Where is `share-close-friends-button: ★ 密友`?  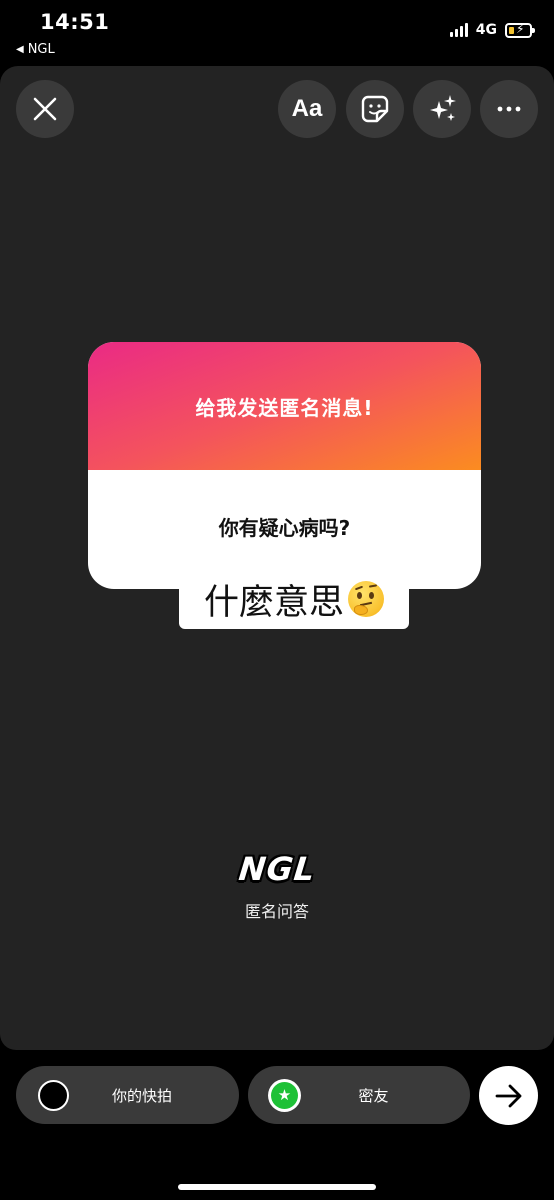
share-close-friends-button: ★ 密友 is located at coordinates (359, 1095).